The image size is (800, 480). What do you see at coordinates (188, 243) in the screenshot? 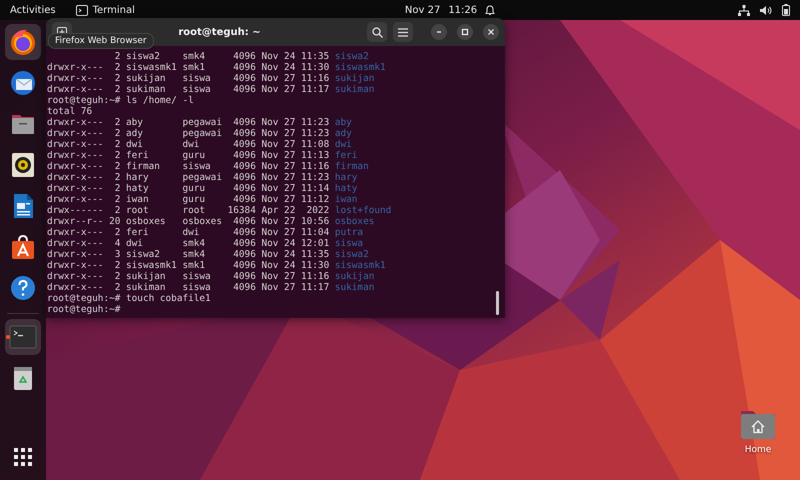
I see `listing-details: drwxr-x--- 4 dwi smk4 4096 Nov 24 12:01` at bounding box center [188, 243].